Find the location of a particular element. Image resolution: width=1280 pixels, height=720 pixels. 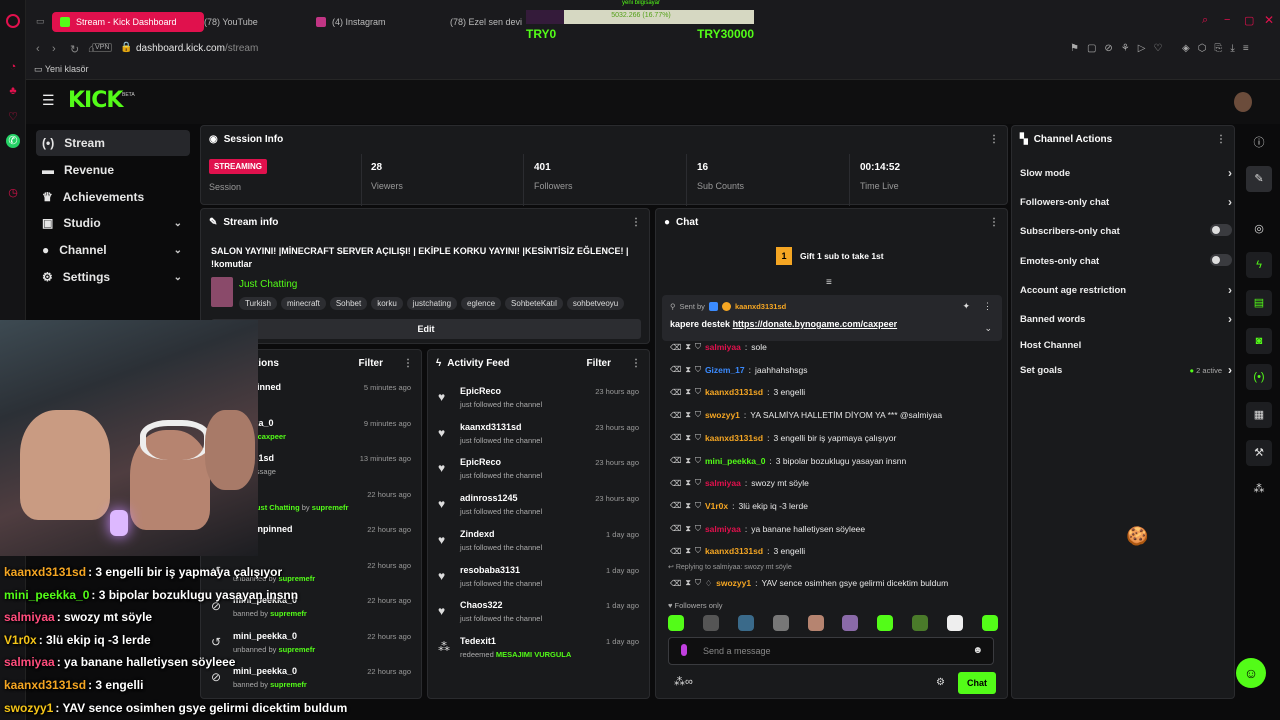

moderator-username: caxpeer is located at coordinates (272, 436).